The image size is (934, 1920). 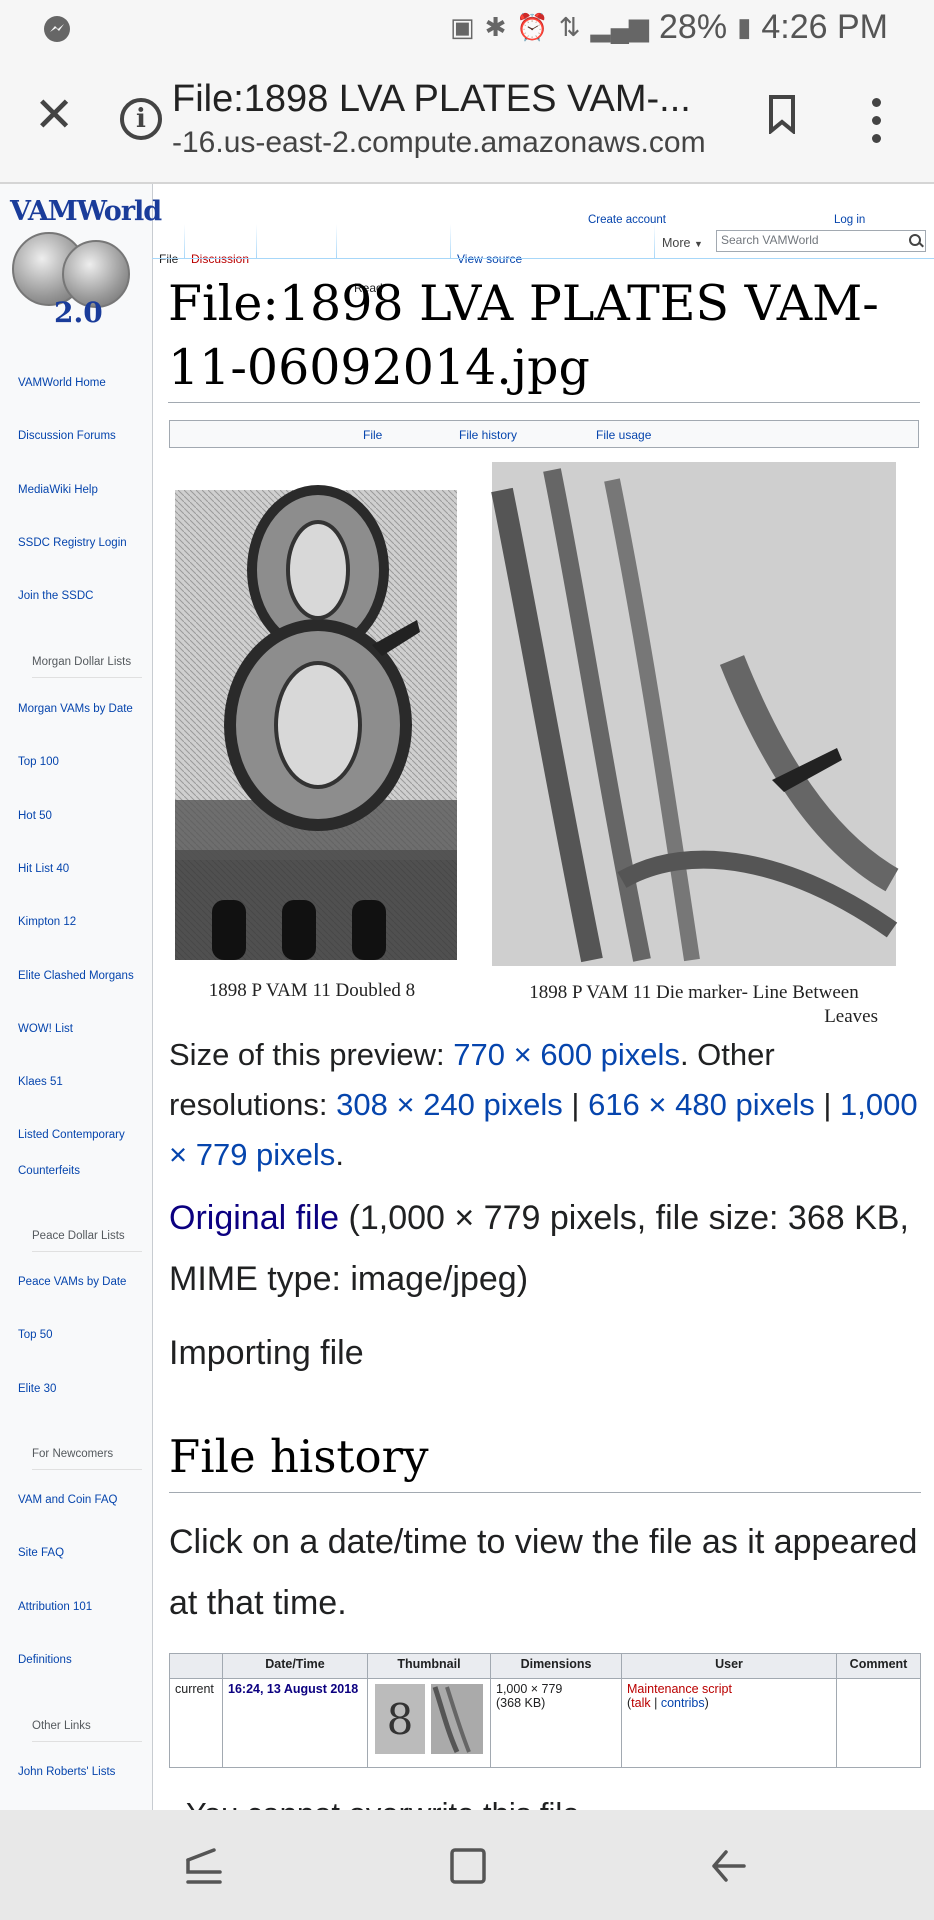 I want to click on original-file-link: Original file, so click(x=254, y=1218).